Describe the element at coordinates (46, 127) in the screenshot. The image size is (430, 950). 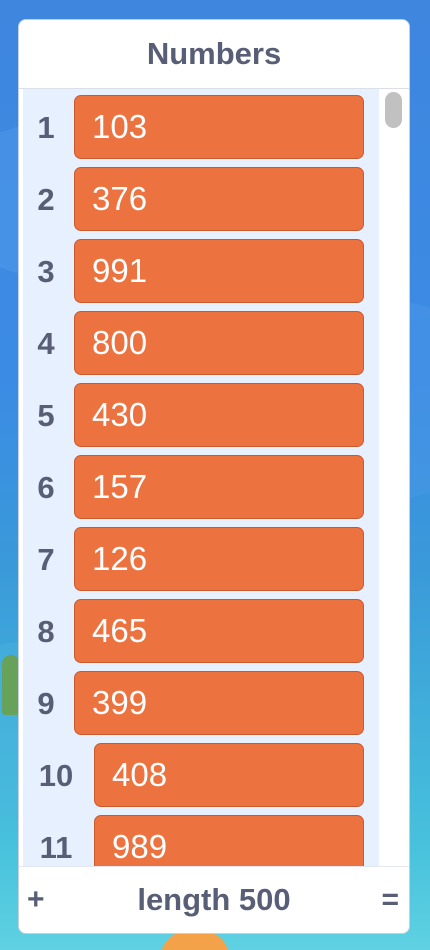
I see `list-item-index: 1` at that location.